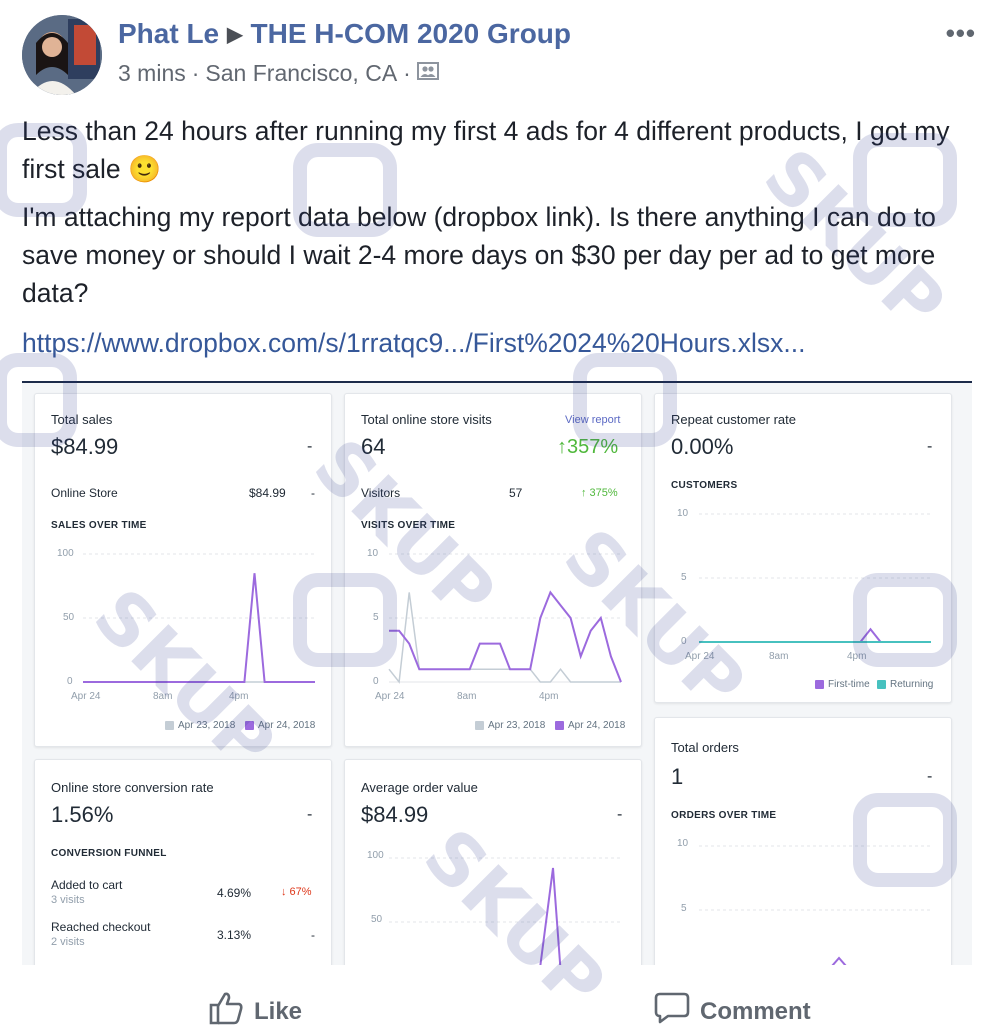  What do you see at coordinates (839, 960) in the screenshot?
I see `orders-line` at bounding box center [839, 960].